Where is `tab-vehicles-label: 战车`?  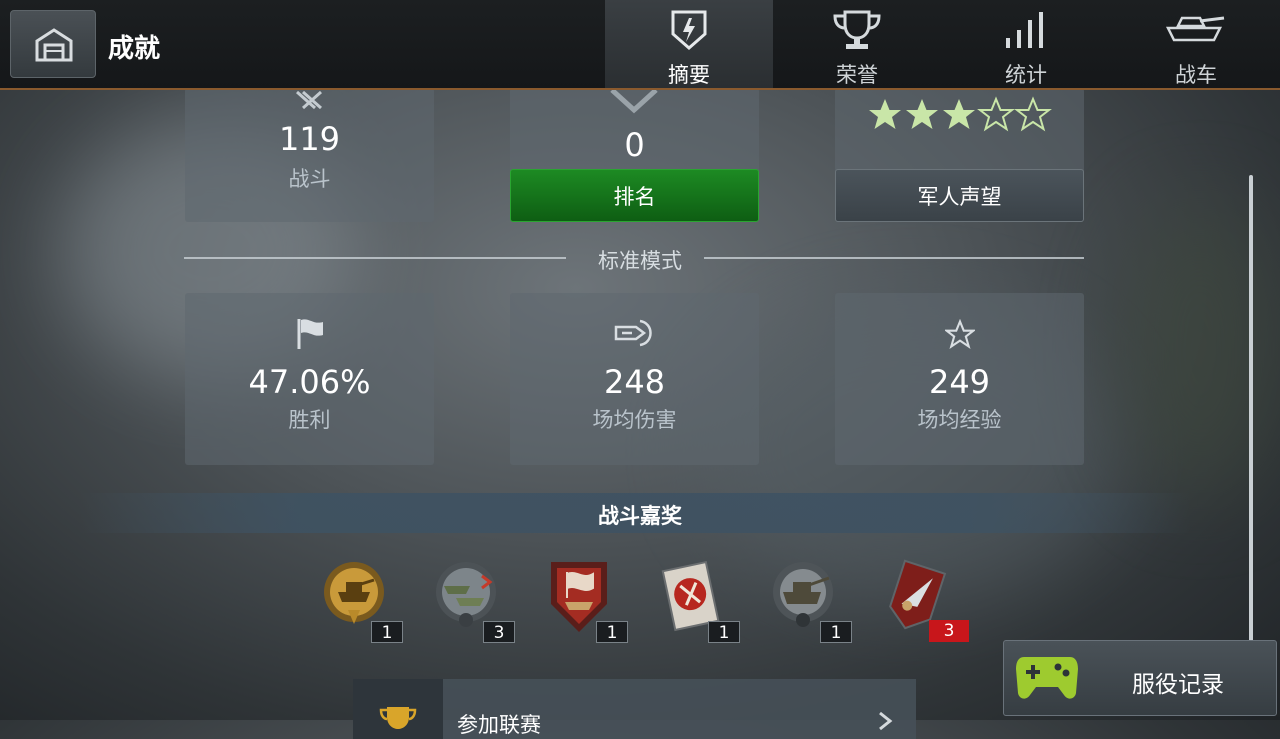
tab-vehicles-label: 战车 is located at coordinates (1196, 75).